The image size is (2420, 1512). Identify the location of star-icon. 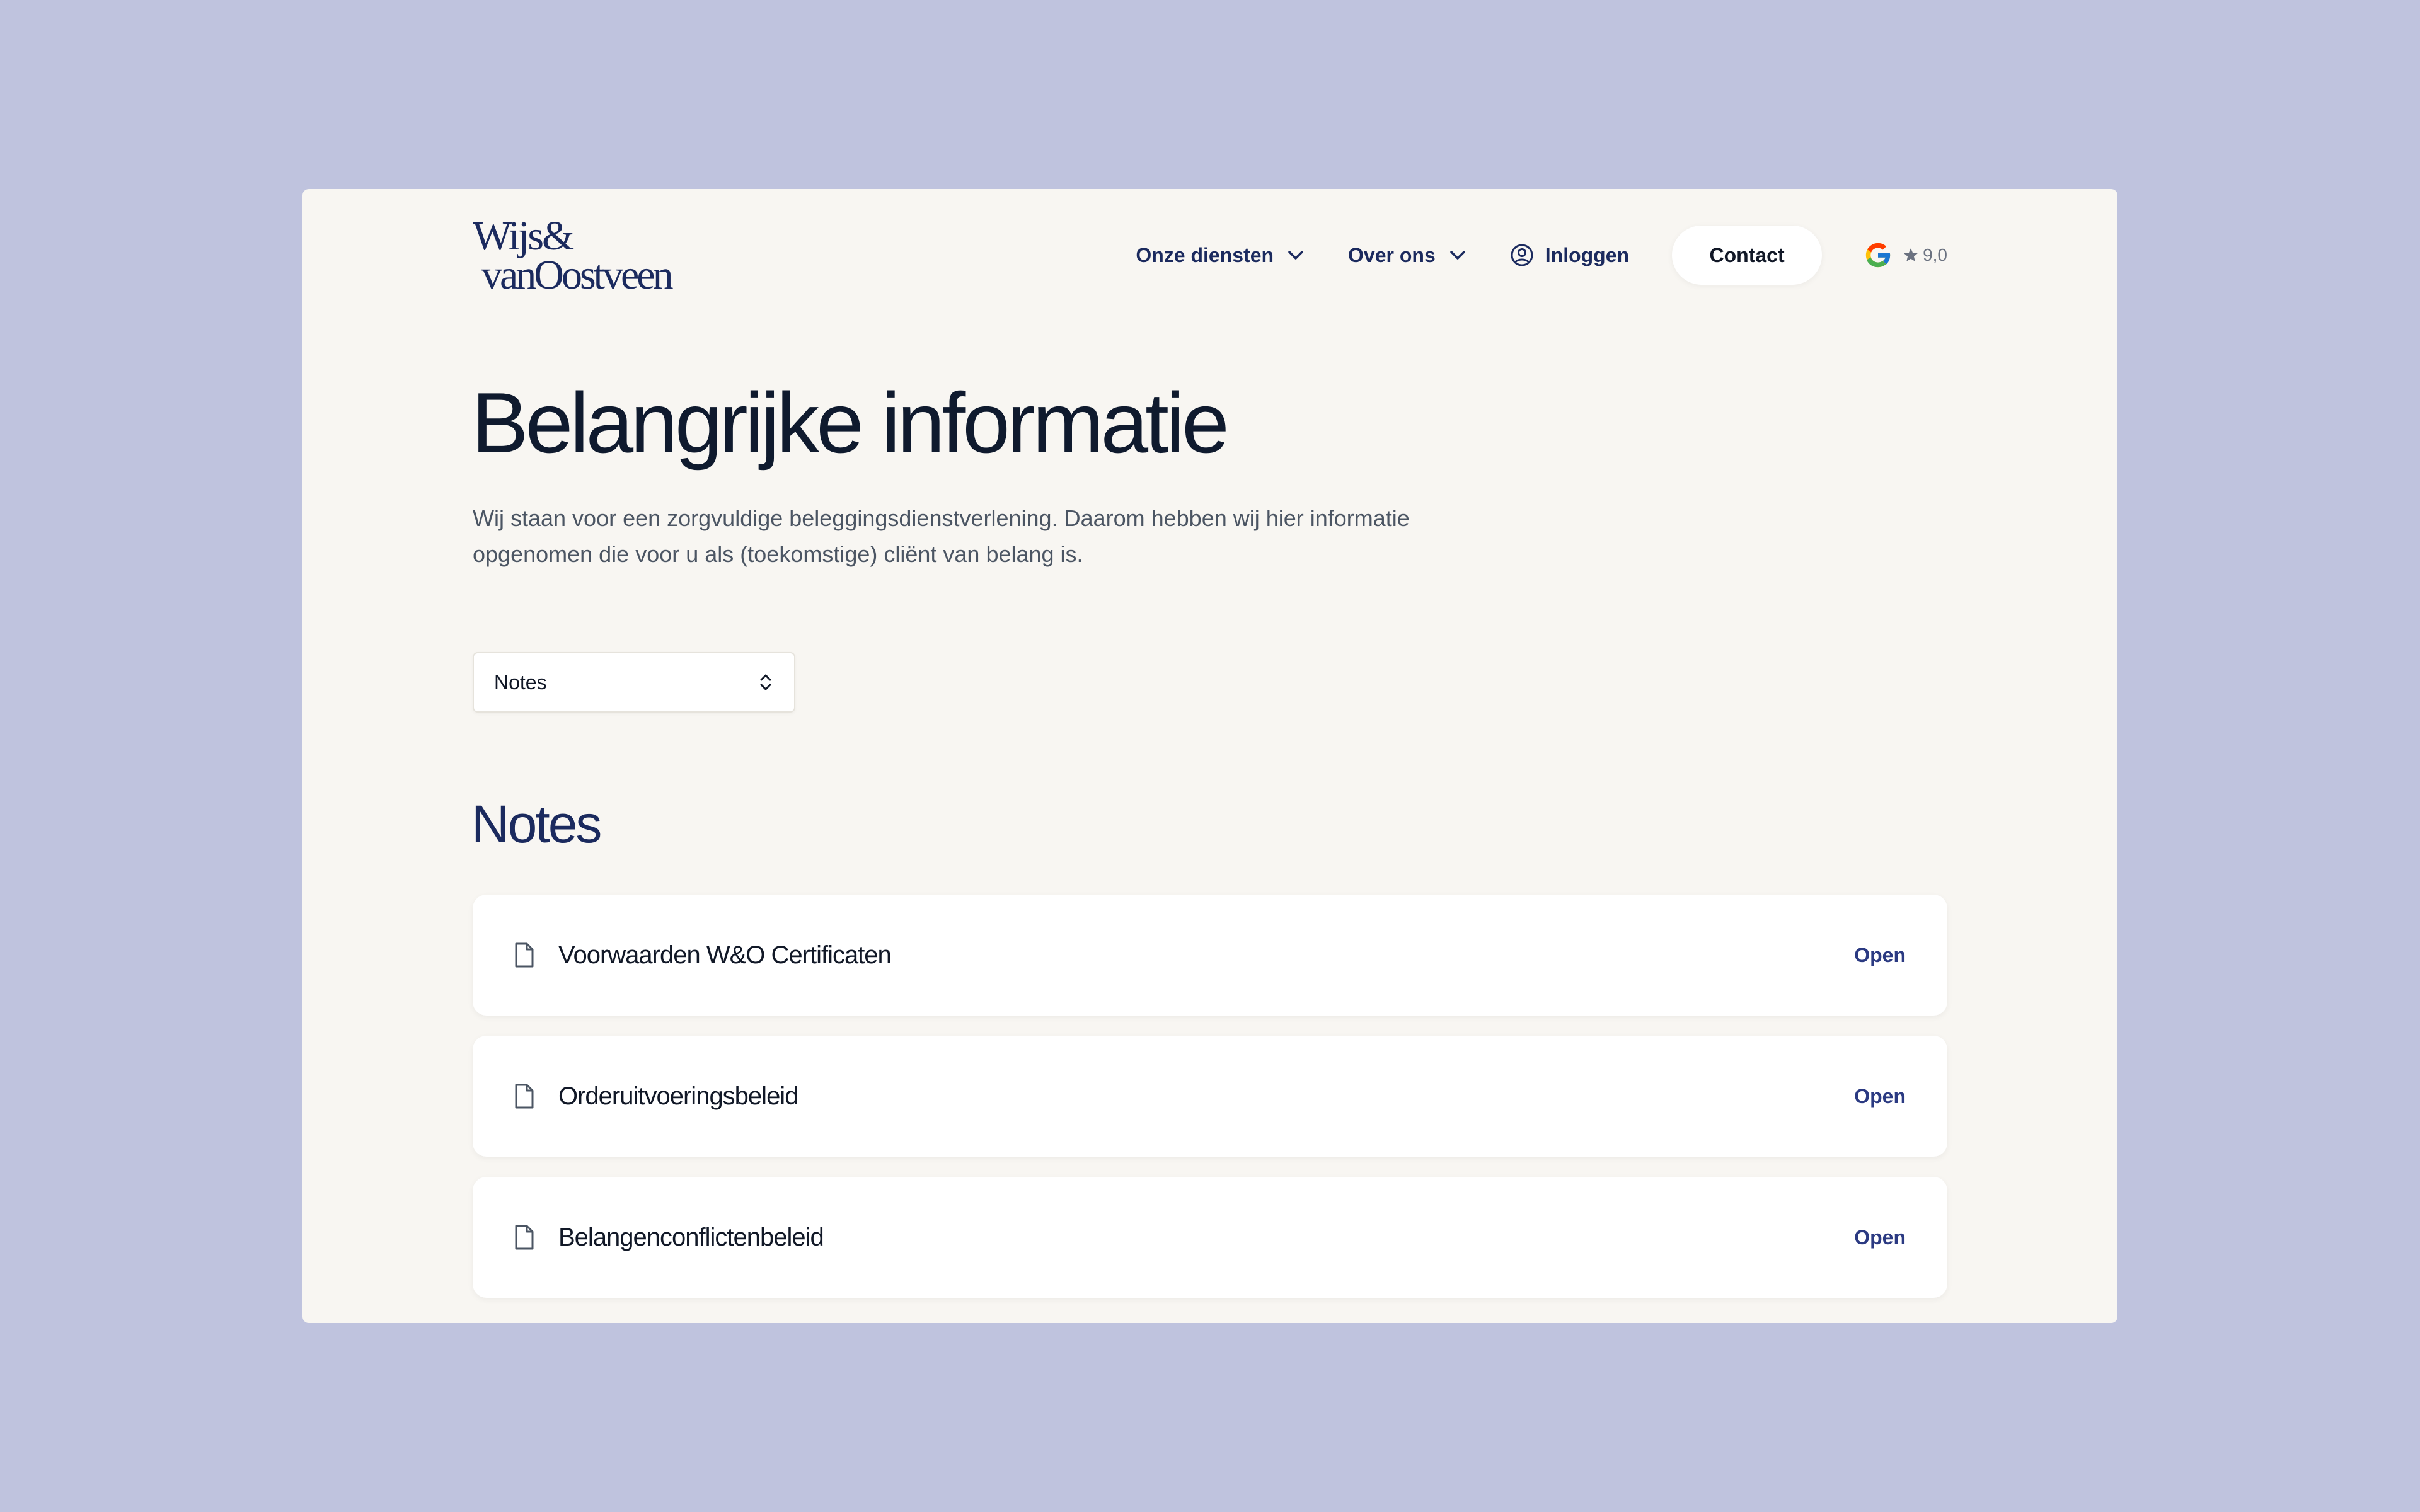
(1911, 254).